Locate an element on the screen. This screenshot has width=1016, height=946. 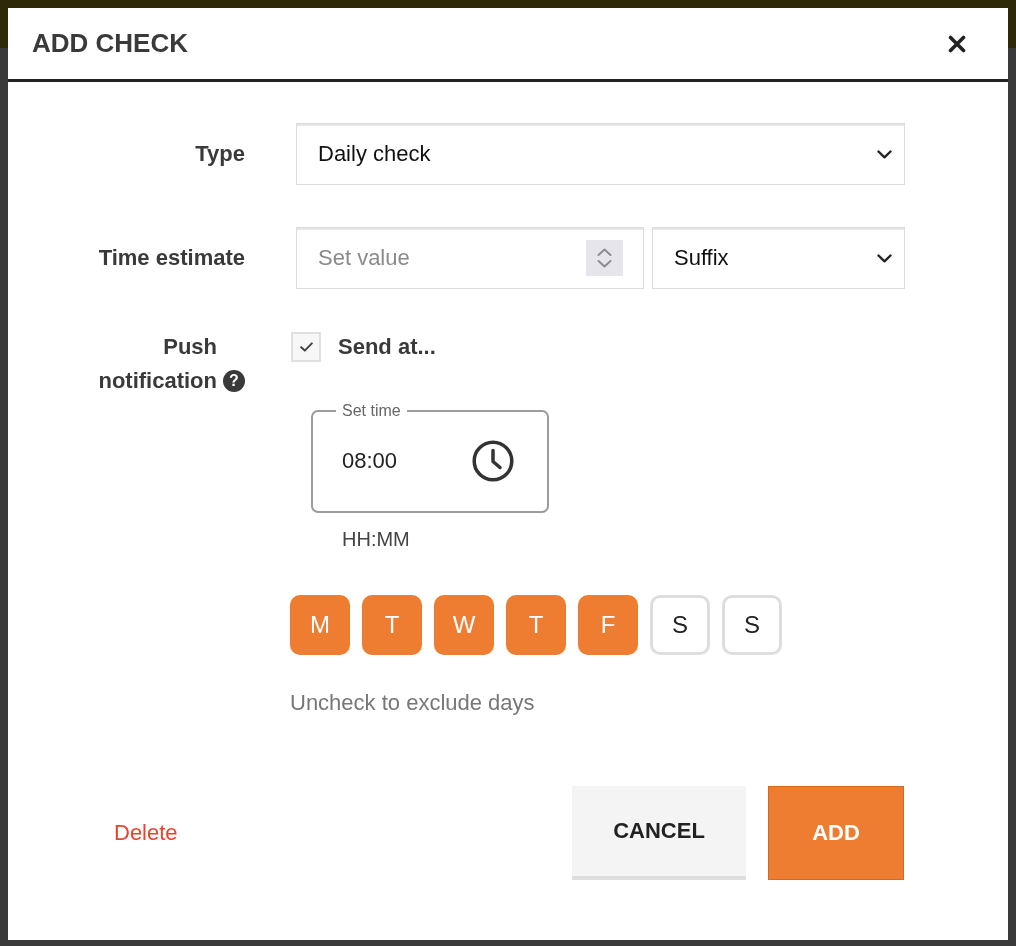
suffix-select: Suffix is located at coordinates (778, 258).